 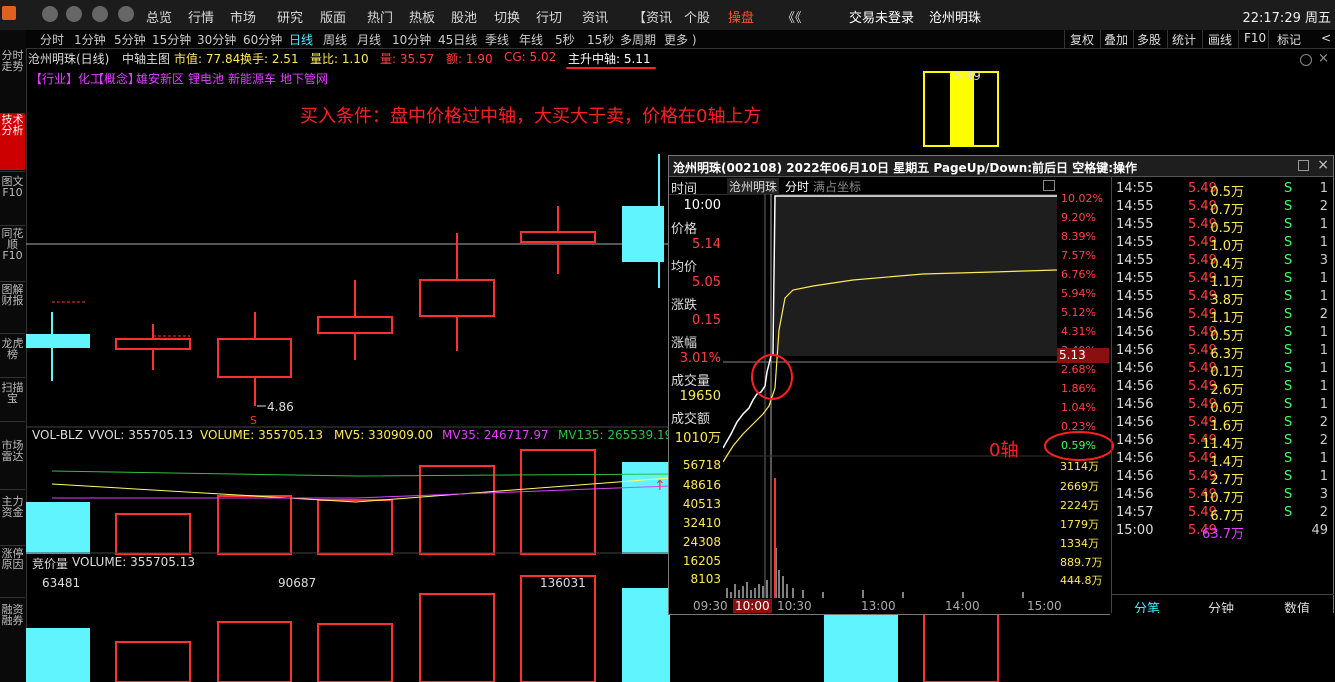 What do you see at coordinates (531, 39) in the screenshot?
I see `tf-year: 年线` at bounding box center [531, 39].